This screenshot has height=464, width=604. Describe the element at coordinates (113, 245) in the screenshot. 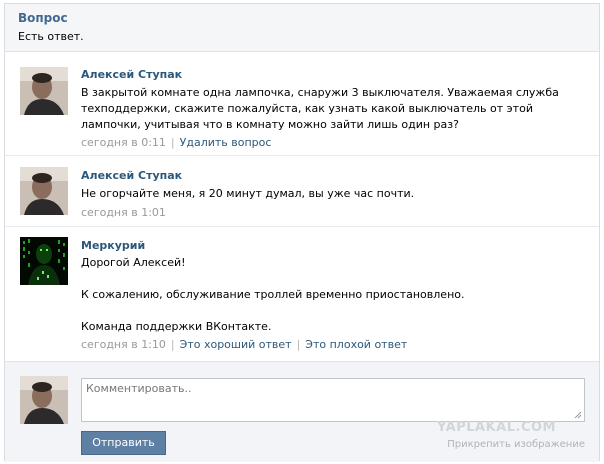

I see `post-author: Меркурий` at that location.